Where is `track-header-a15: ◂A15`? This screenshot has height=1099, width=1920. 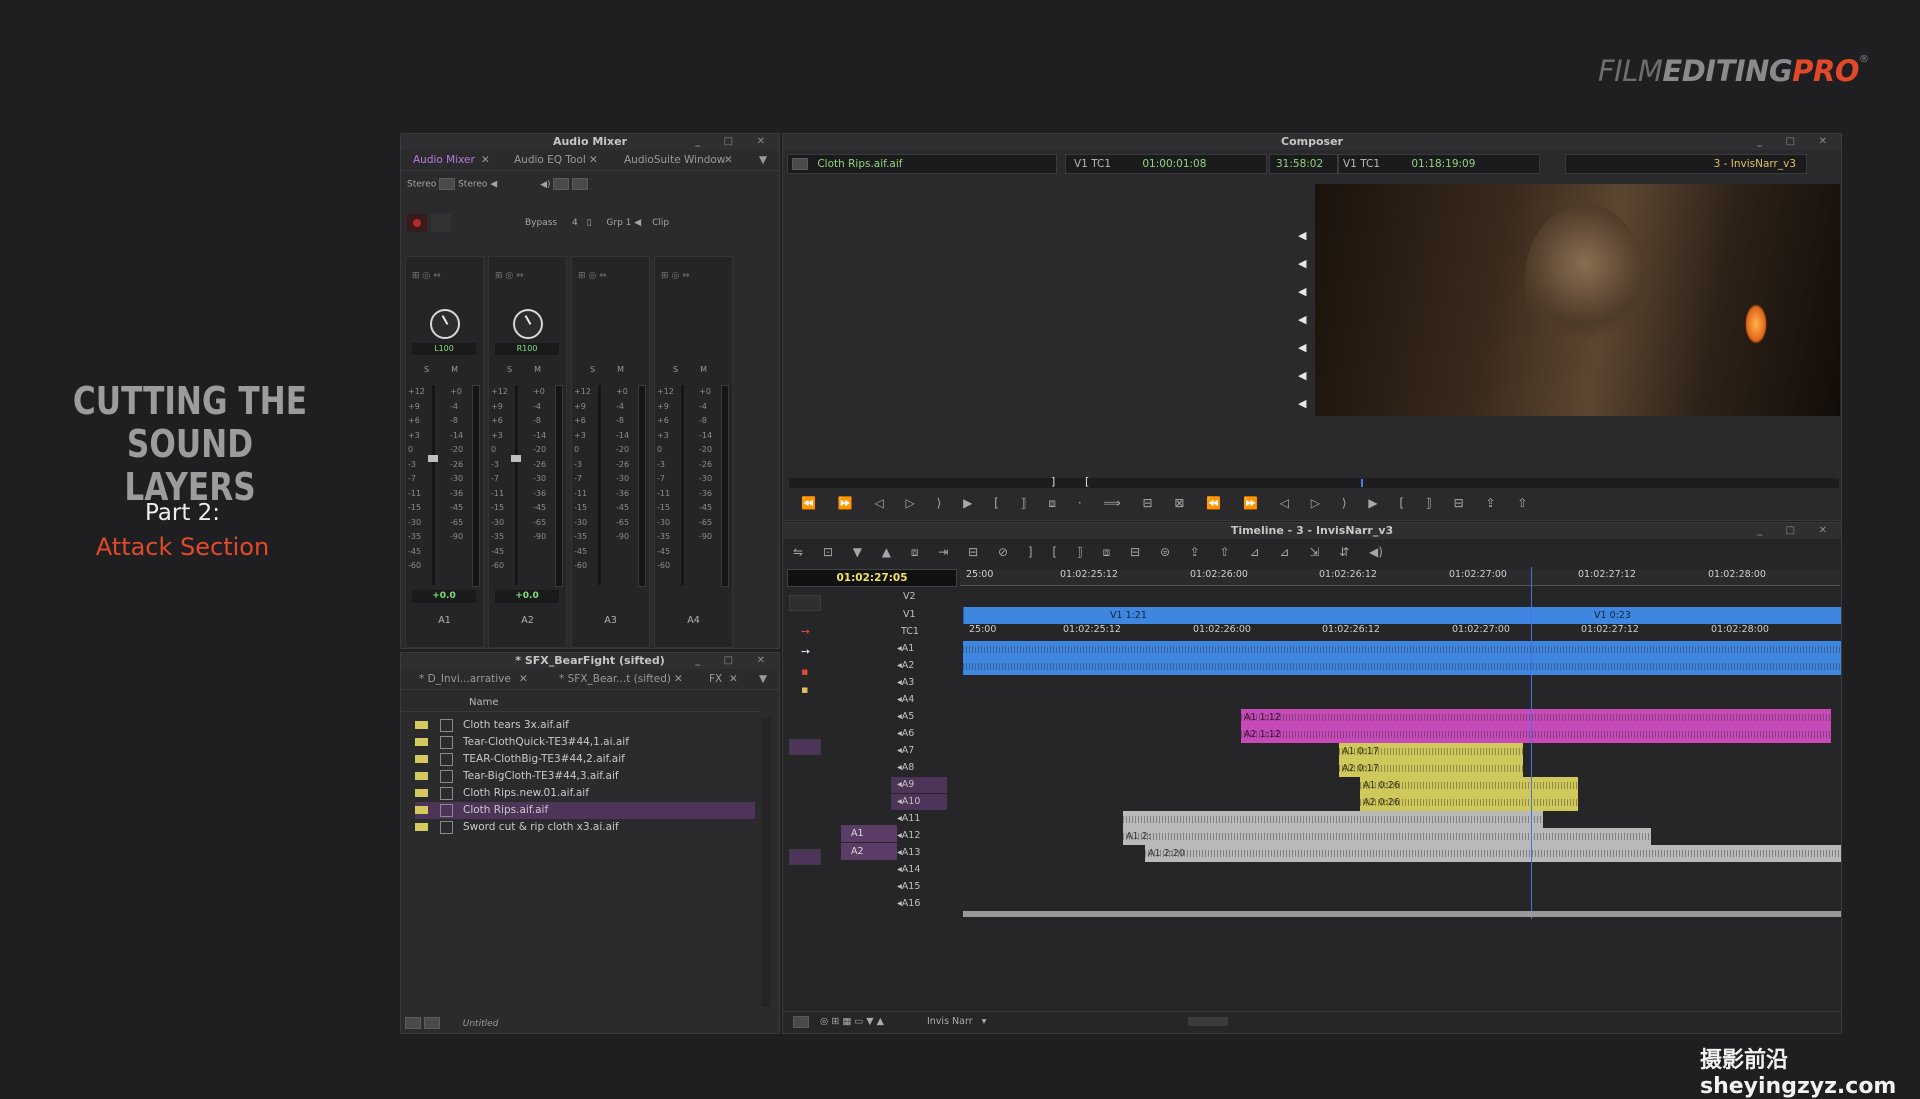 track-header-a15: ◂A15 is located at coordinates (919, 887).